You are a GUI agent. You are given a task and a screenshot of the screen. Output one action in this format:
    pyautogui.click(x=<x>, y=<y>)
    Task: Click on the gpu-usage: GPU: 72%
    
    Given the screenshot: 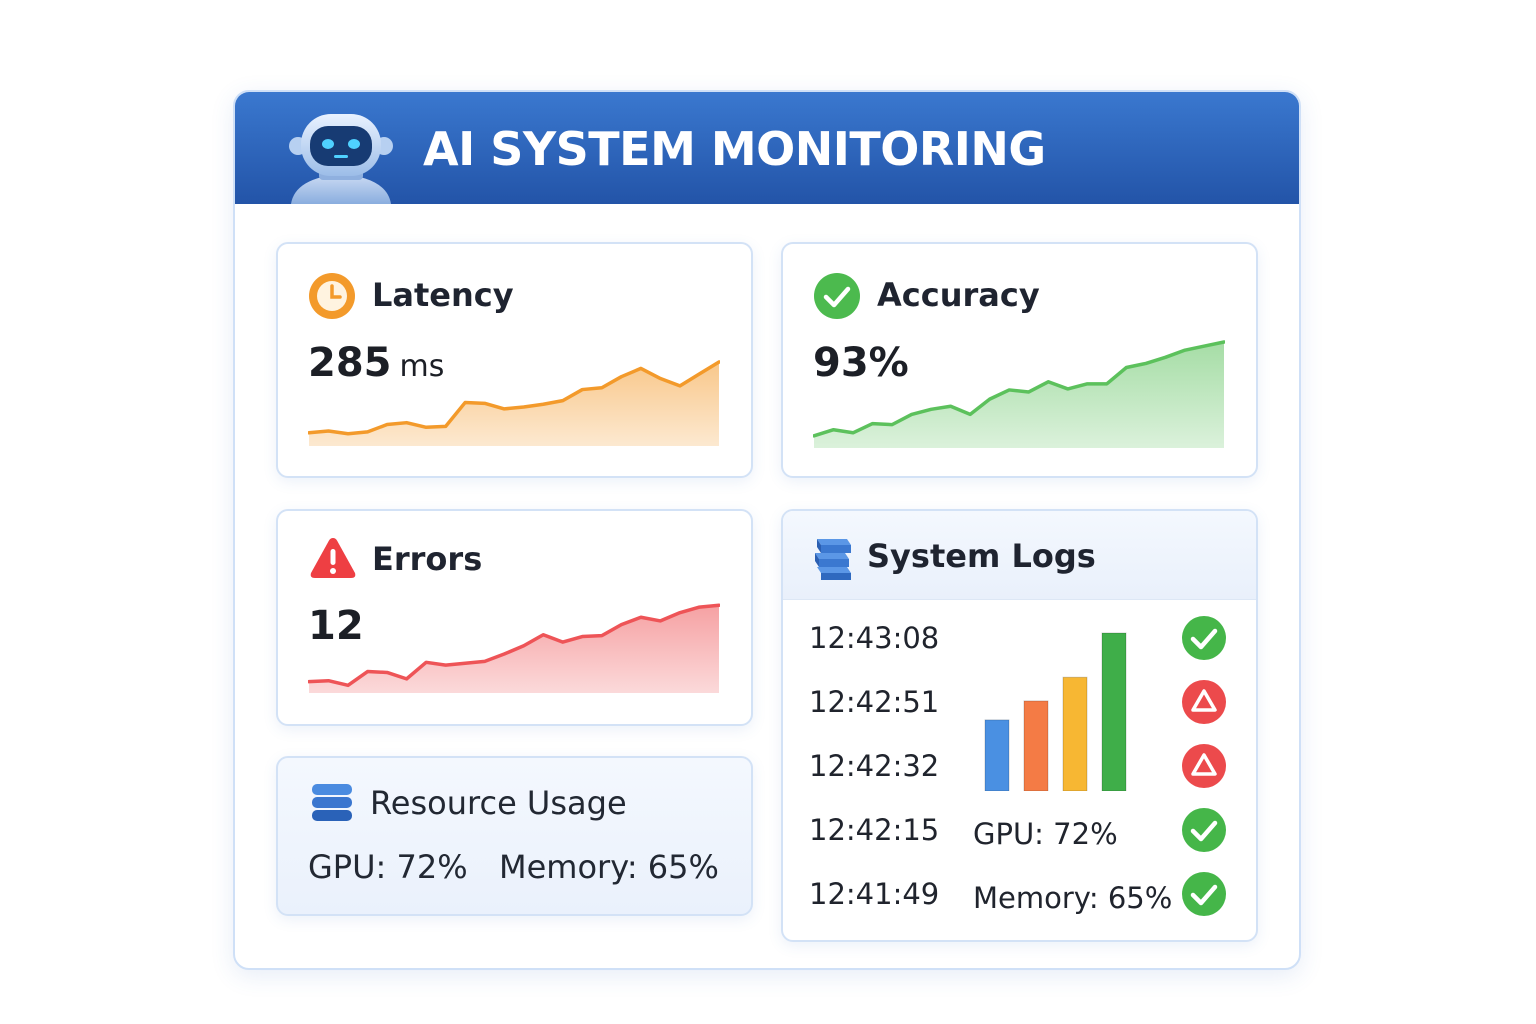 What is the action you would take?
    pyautogui.click(x=388, y=867)
    